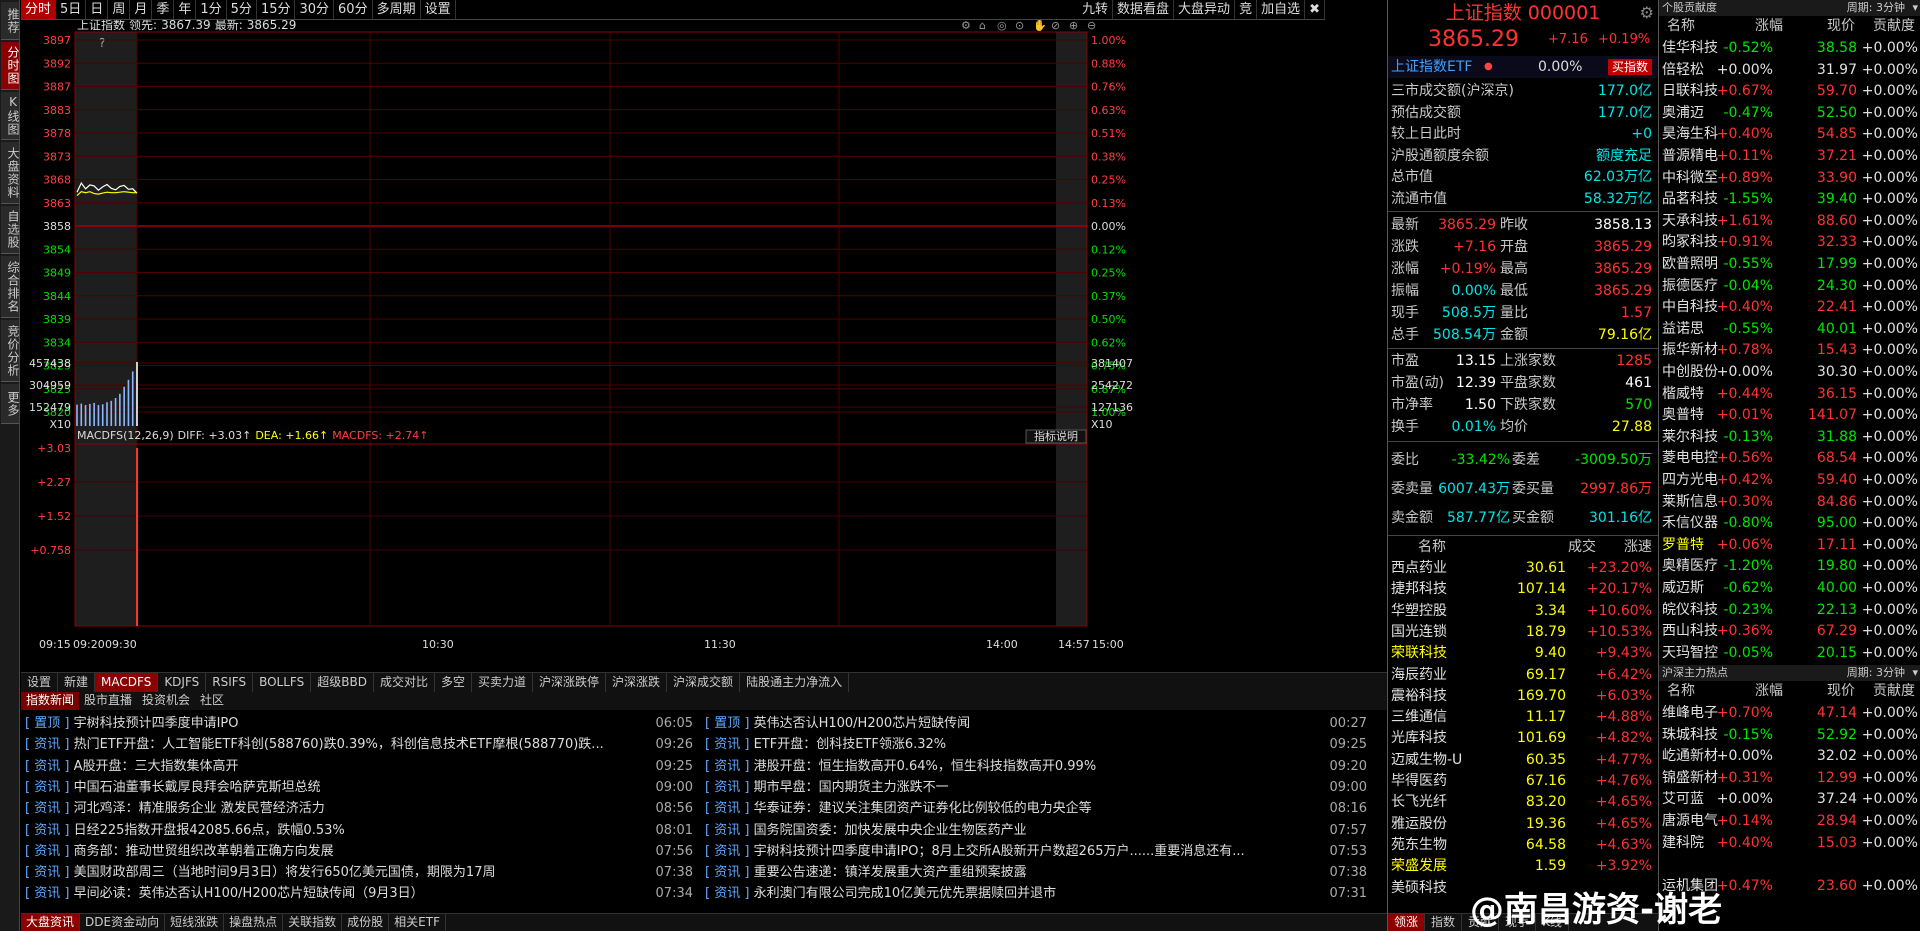 The image size is (1920, 931). I want to click on bottom-tab-0: 大盘资讯, so click(51, 922).